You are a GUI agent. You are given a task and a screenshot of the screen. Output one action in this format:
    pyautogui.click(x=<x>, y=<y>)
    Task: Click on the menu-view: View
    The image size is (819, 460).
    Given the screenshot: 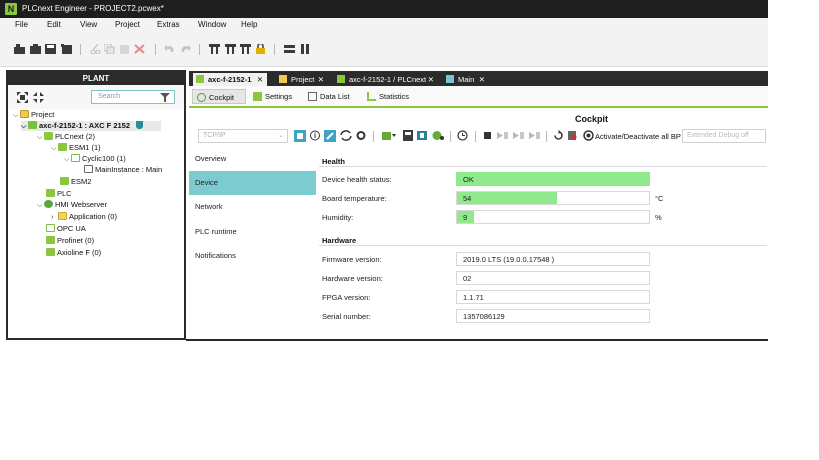 What is the action you would take?
    pyautogui.click(x=88, y=24)
    